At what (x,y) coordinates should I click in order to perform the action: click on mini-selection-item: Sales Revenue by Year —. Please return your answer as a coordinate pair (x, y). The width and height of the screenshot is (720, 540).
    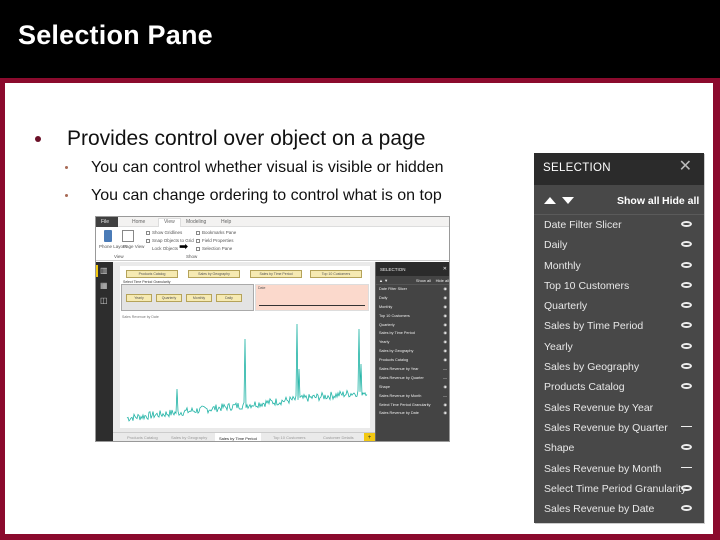
    Looking at the image, I should click on (412, 369).